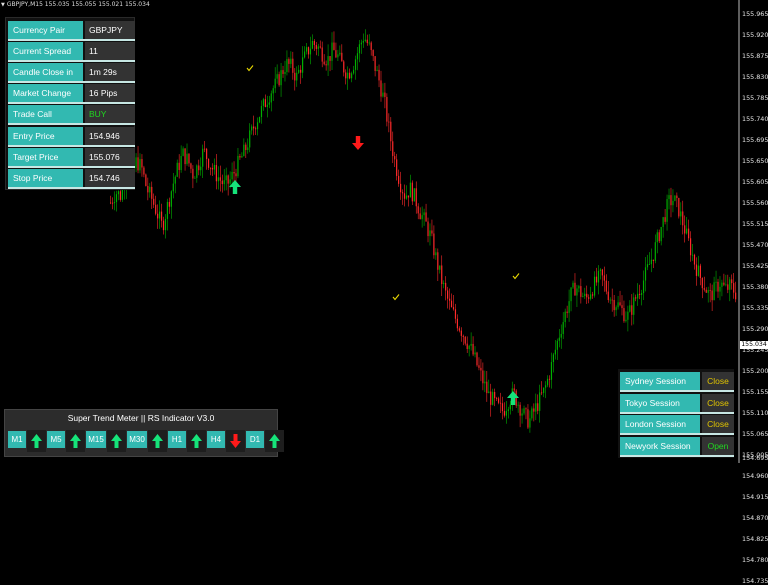 The image size is (768, 585). What do you see at coordinates (718, 445) in the screenshot?
I see `session-status: Open` at bounding box center [718, 445].